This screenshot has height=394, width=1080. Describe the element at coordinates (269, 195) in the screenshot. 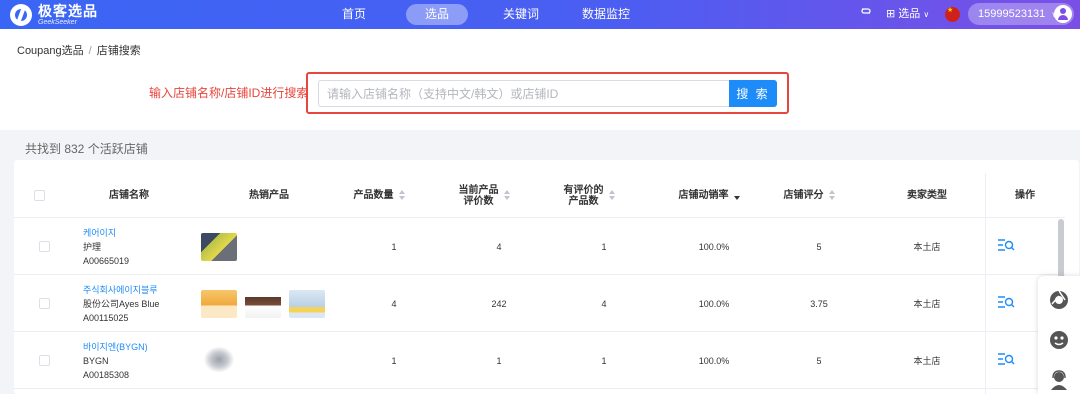

I see `col-hot-products: 热销产品` at that location.